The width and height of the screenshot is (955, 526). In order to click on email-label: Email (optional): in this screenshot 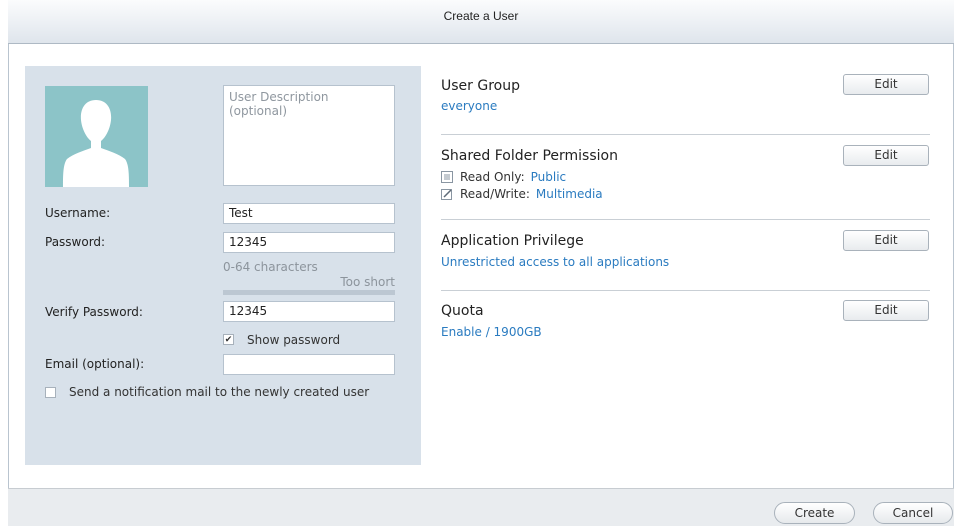, I will do `click(95, 364)`.